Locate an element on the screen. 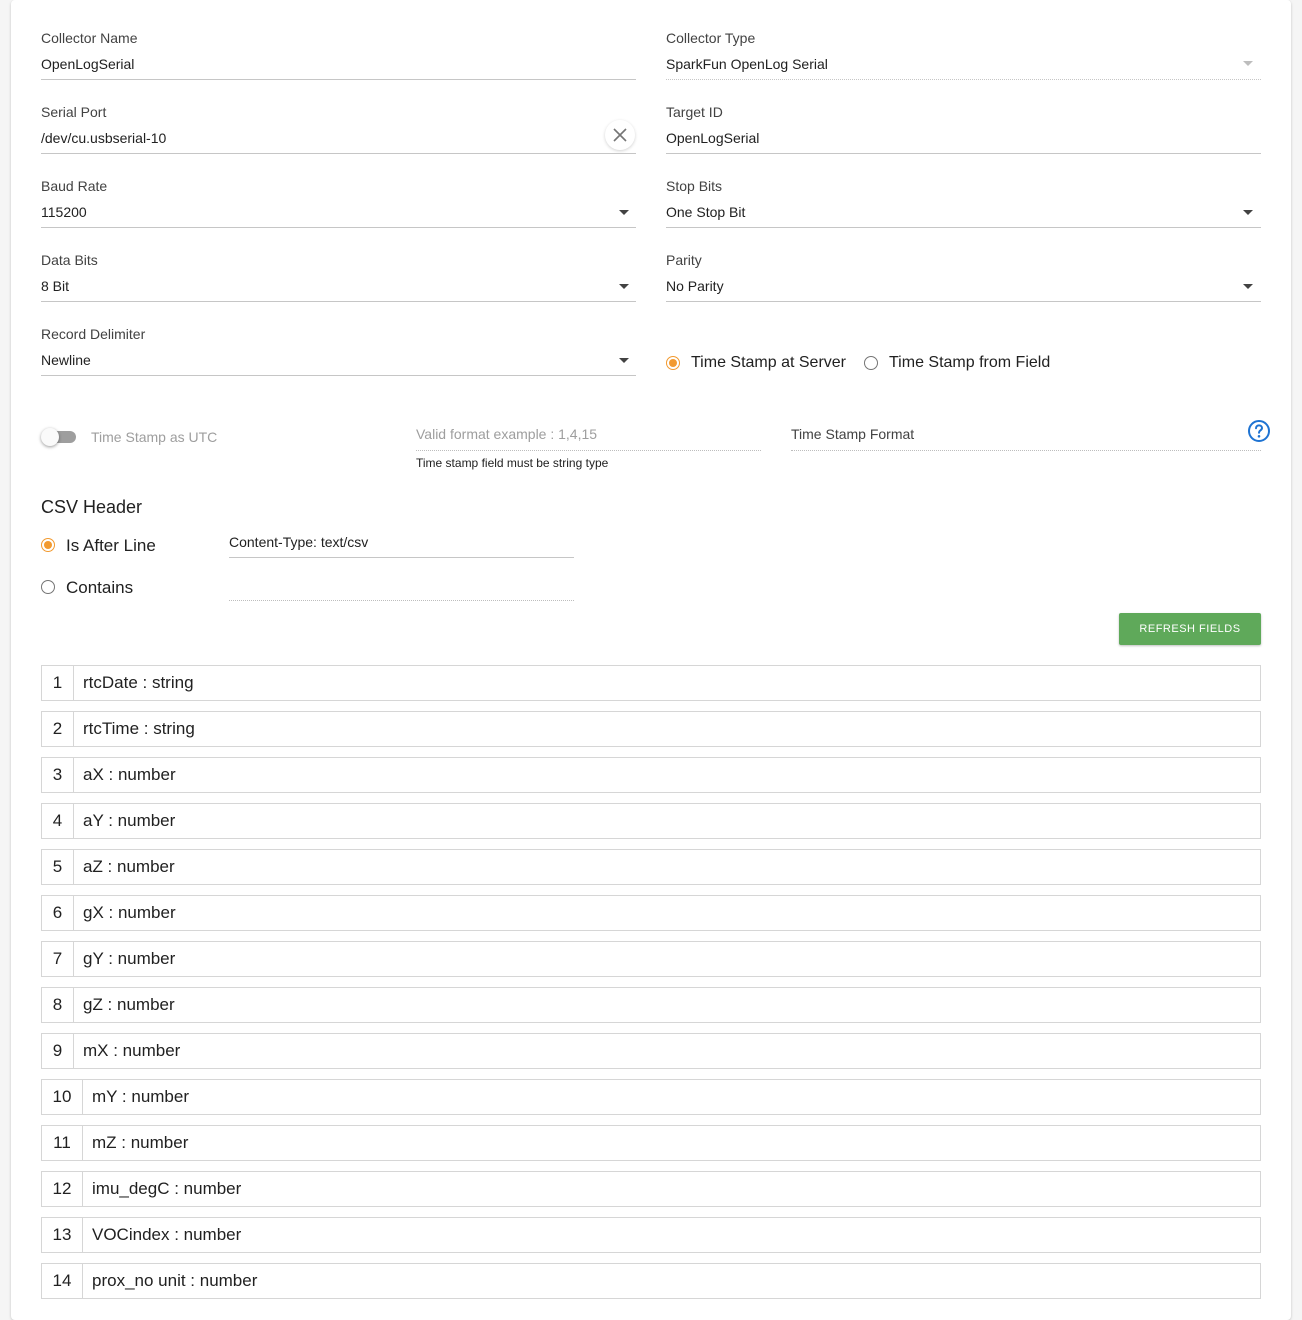  parity-underline is located at coordinates (963, 301).